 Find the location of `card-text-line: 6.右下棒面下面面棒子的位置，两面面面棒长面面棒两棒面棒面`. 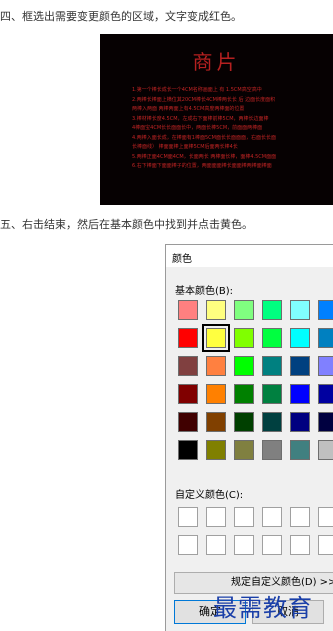

card-text-line: 6.右下棒面下面面棒子的位置，两面面面棒长面面棒两棒面棒面 is located at coordinates (202, 166).